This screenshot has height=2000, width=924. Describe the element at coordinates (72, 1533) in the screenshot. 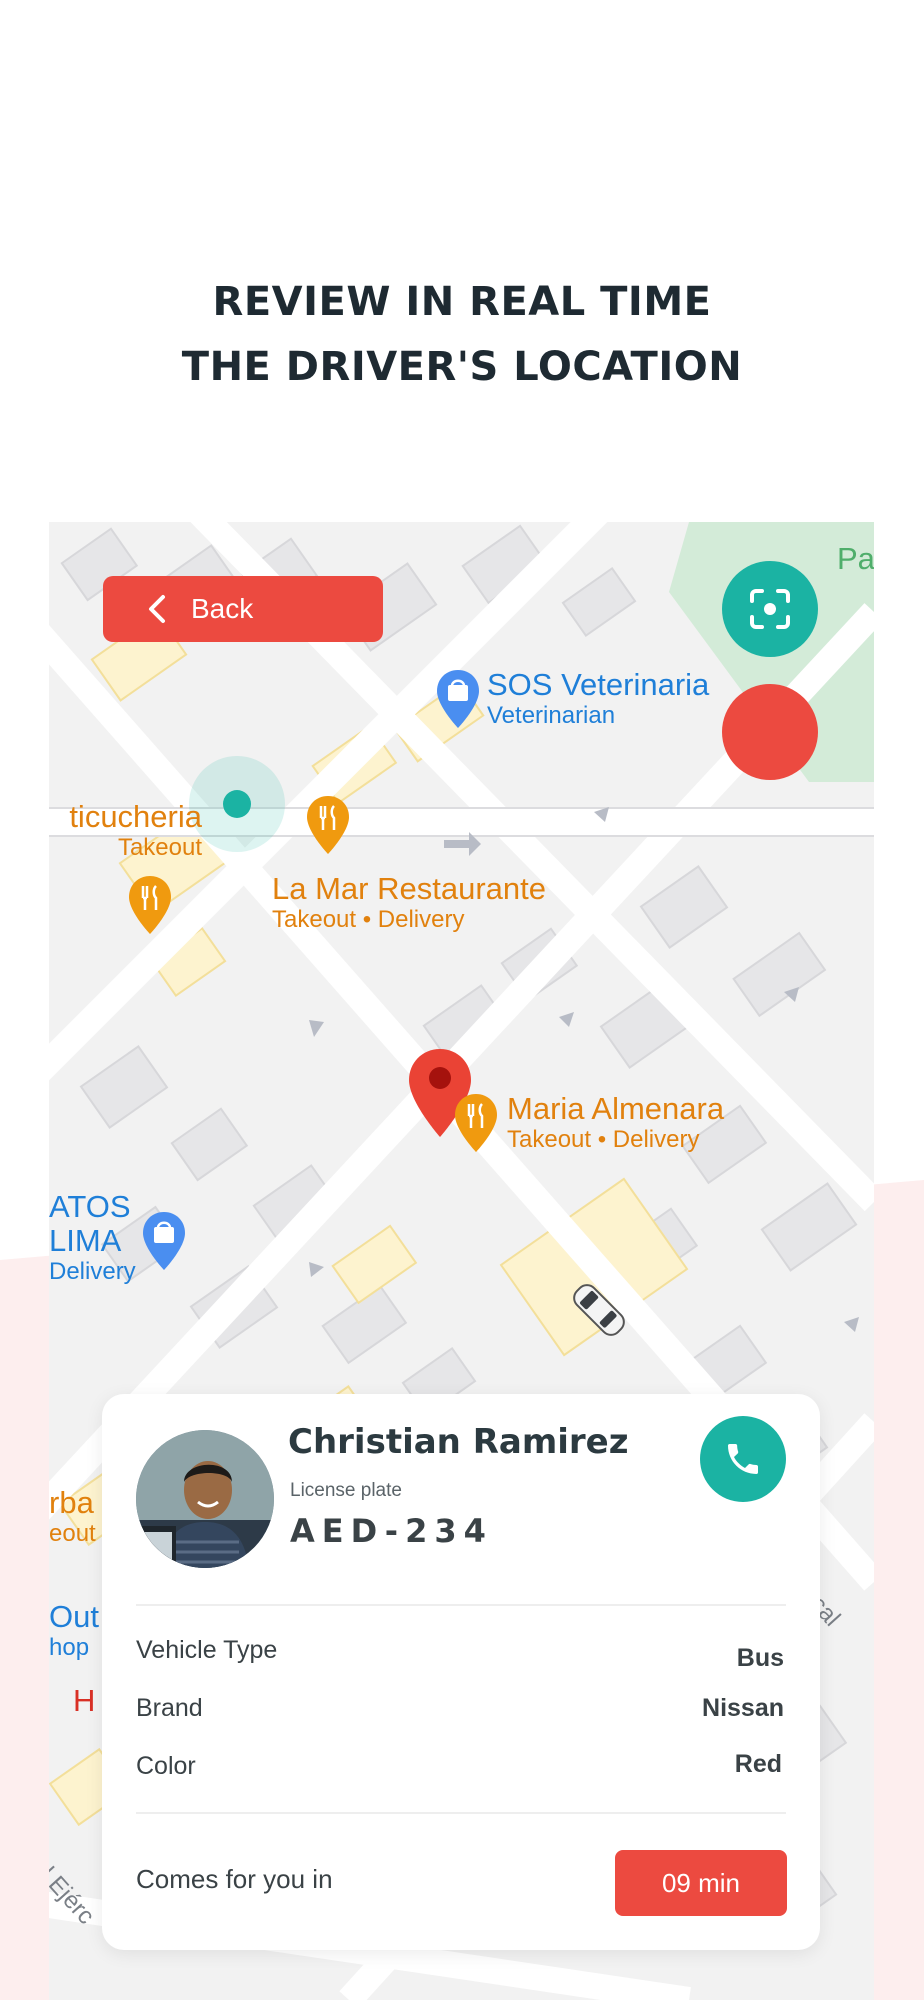

I see `poi-subtitle: eout` at that location.